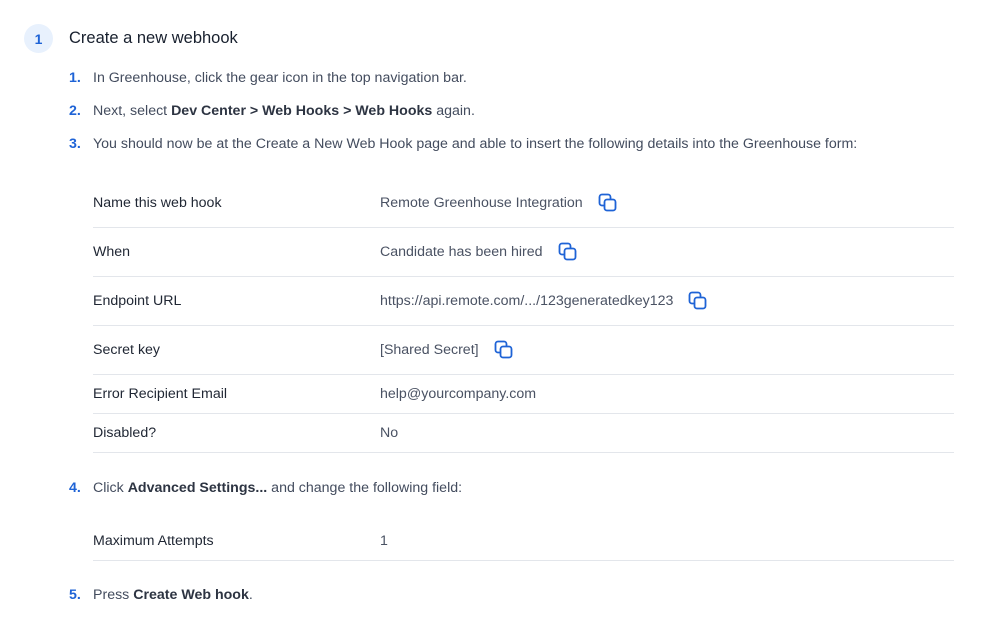 Image resolution: width=982 pixels, height=633 pixels. What do you see at coordinates (302, 111) in the screenshot?
I see `instruction-emphasis: Dev Center > Web Hooks > Web Hooks` at bounding box center [302, 111].